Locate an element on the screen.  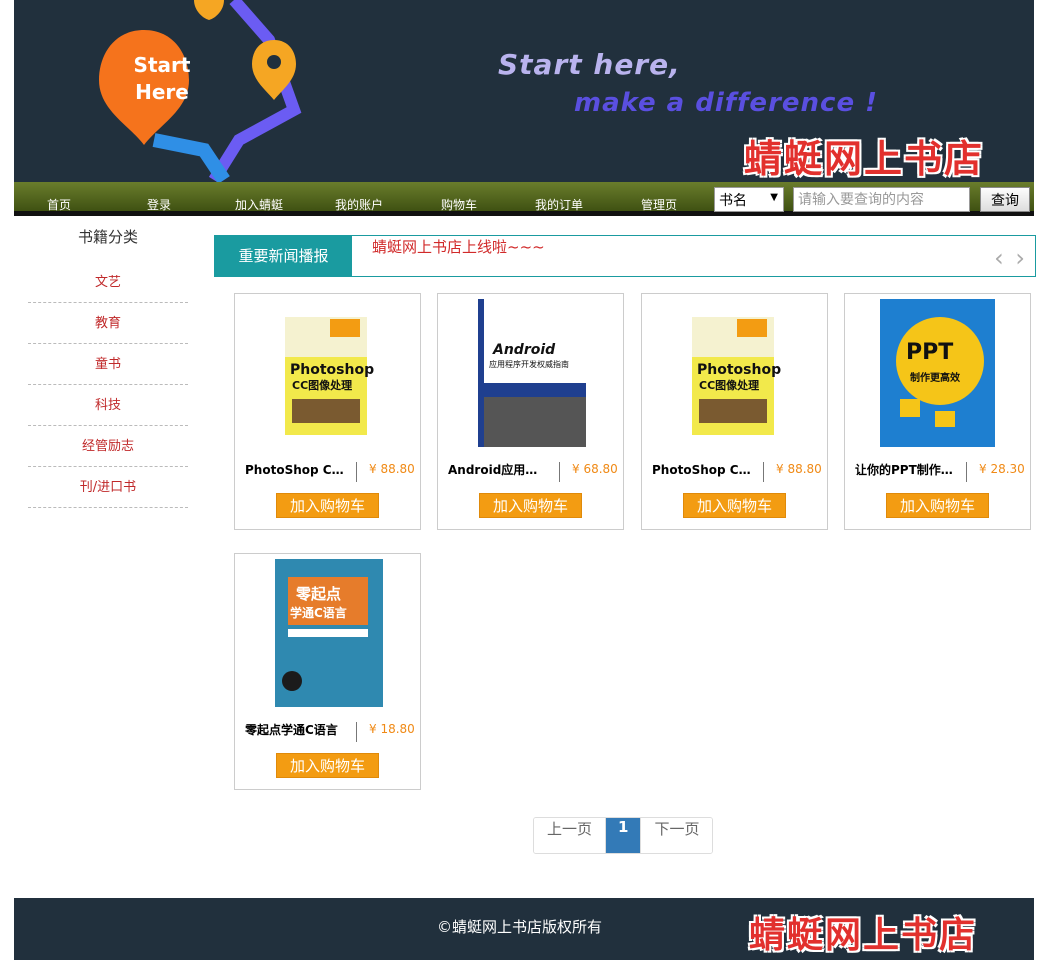
footer-store-logo: 蜻蜓网上书店 is located at coordinates (863, 935).